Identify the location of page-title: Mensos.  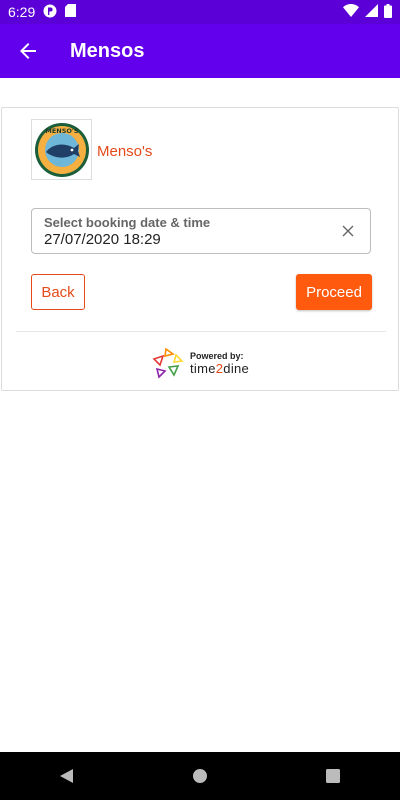
(107, 50).